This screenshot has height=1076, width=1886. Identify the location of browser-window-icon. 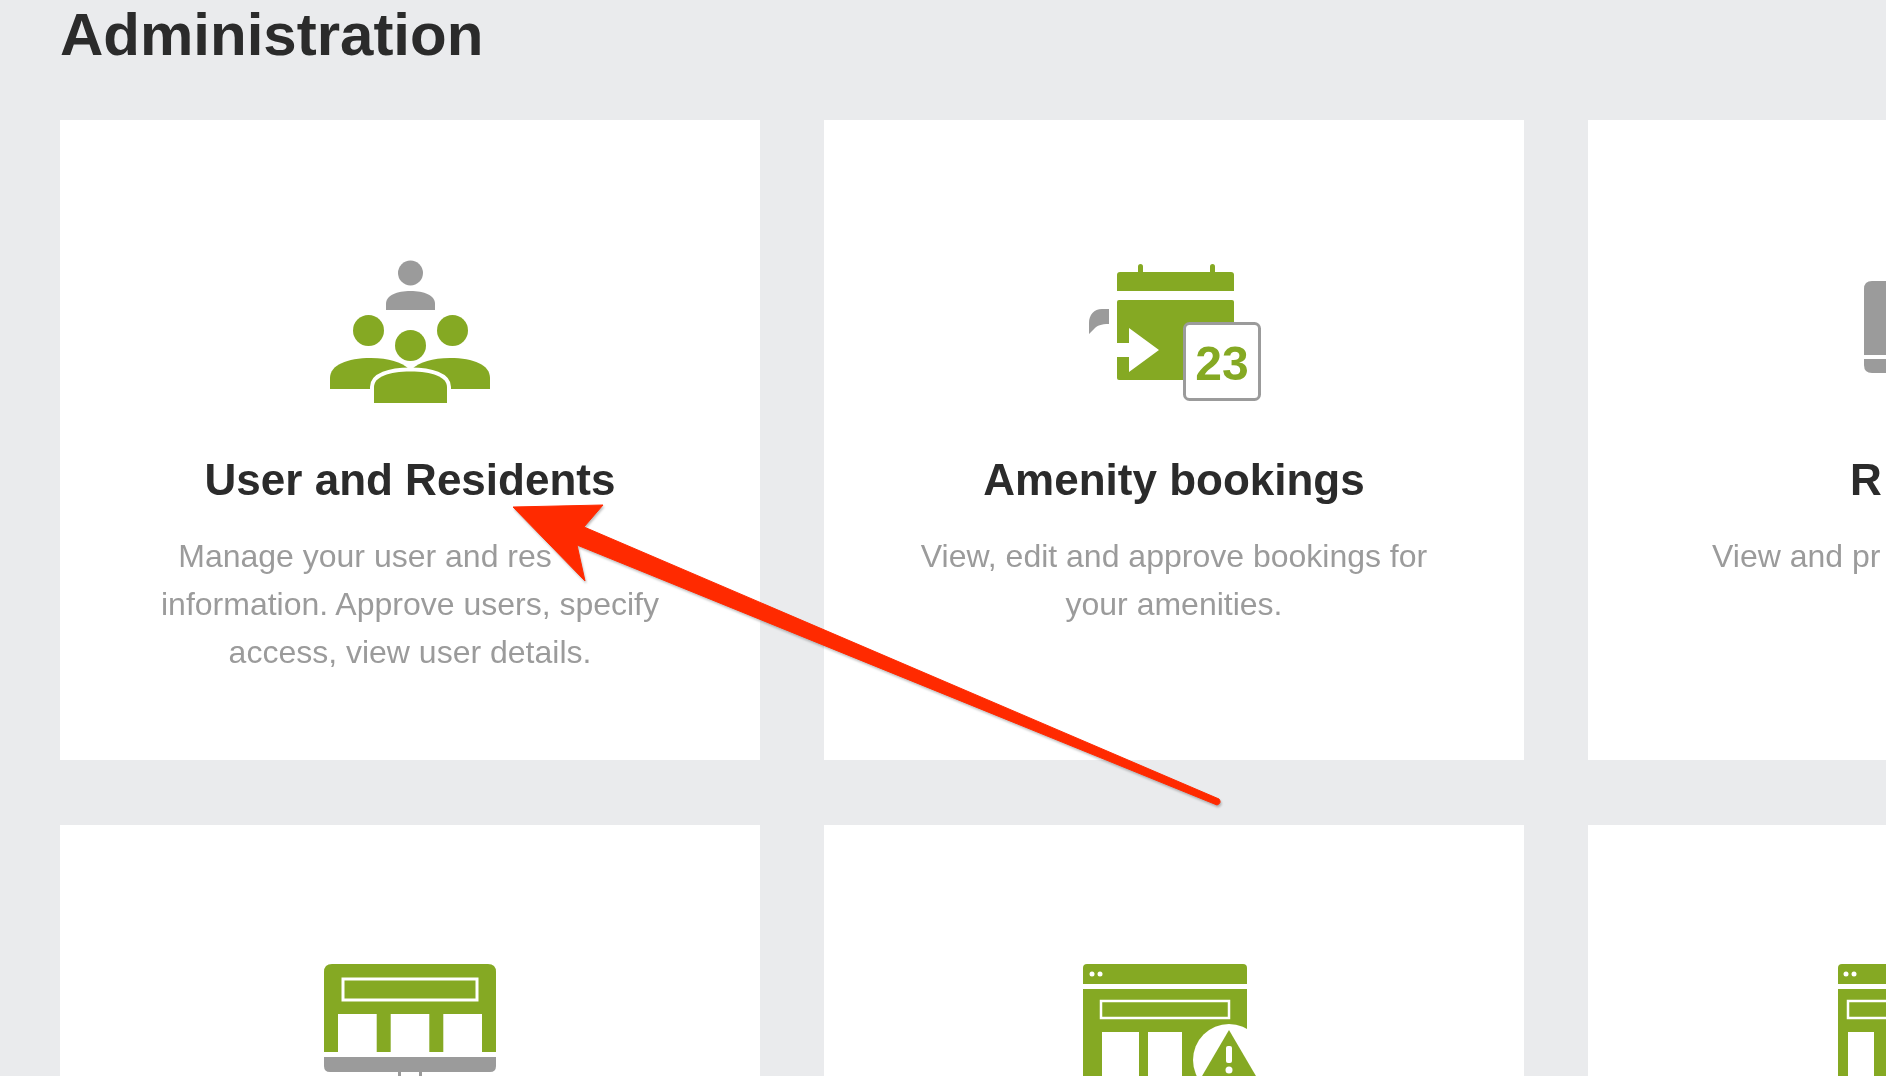
(1862, 1020).